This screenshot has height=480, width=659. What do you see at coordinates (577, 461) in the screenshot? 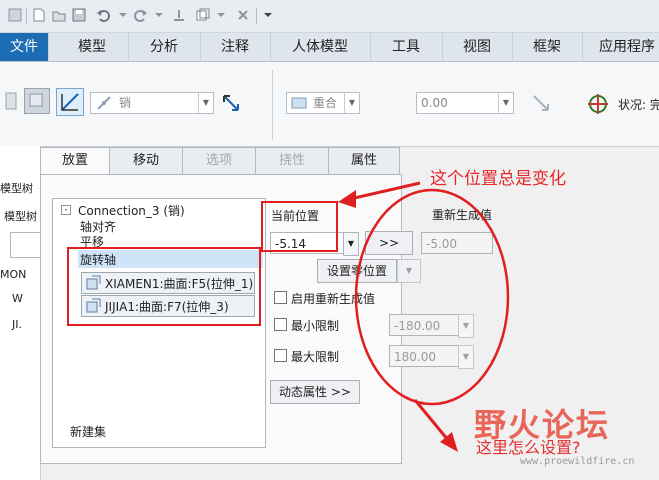
I see `watermark-url: www.proewildfire.cn` at bounding box center [577, 461].